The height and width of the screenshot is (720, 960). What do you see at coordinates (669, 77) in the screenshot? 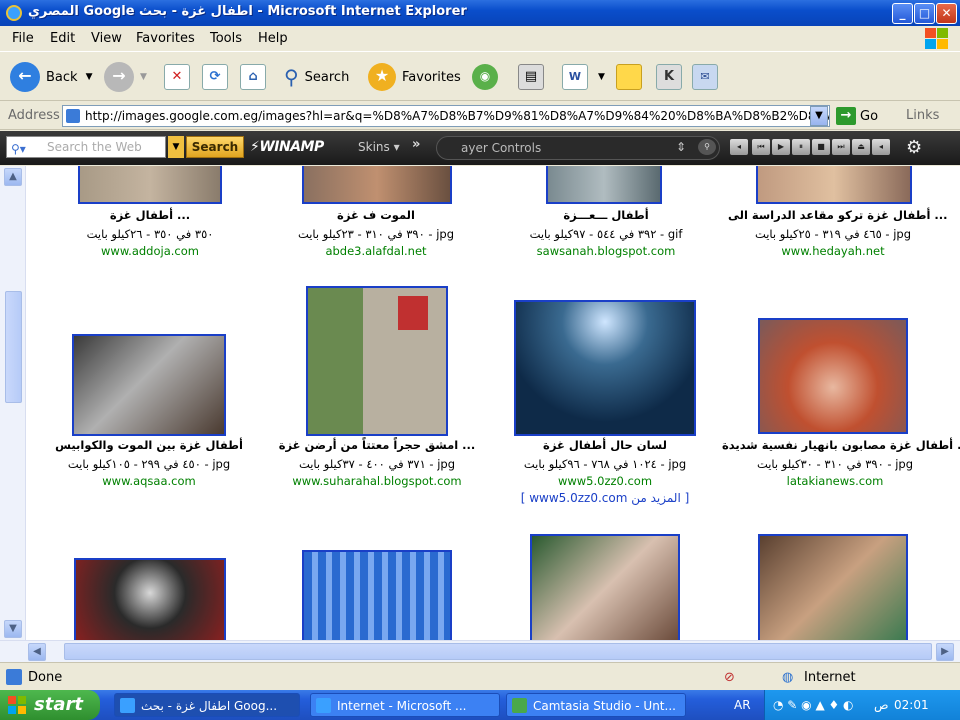
I see `k-button: K` at bounding box center [669, 77].